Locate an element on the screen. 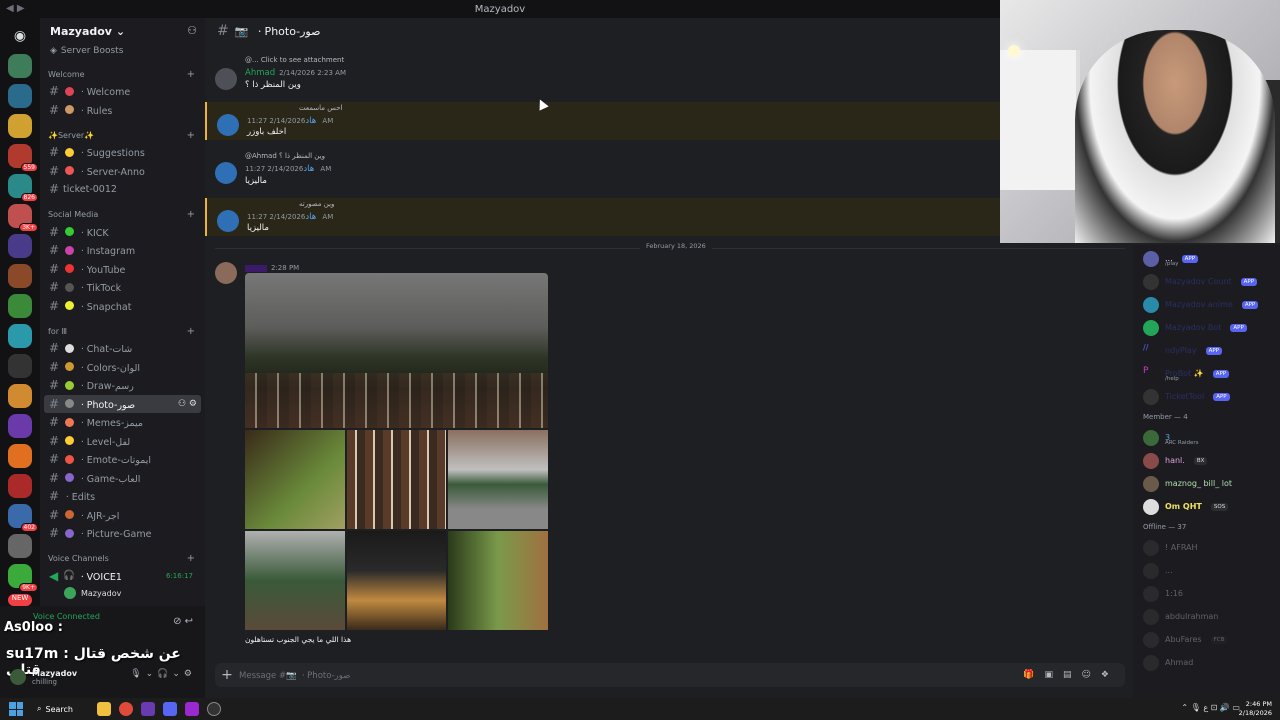 Image resolution: width=1280 pixels, height=720 pixels. invite-icon: ⚇ is located at coordinates (192, 30).